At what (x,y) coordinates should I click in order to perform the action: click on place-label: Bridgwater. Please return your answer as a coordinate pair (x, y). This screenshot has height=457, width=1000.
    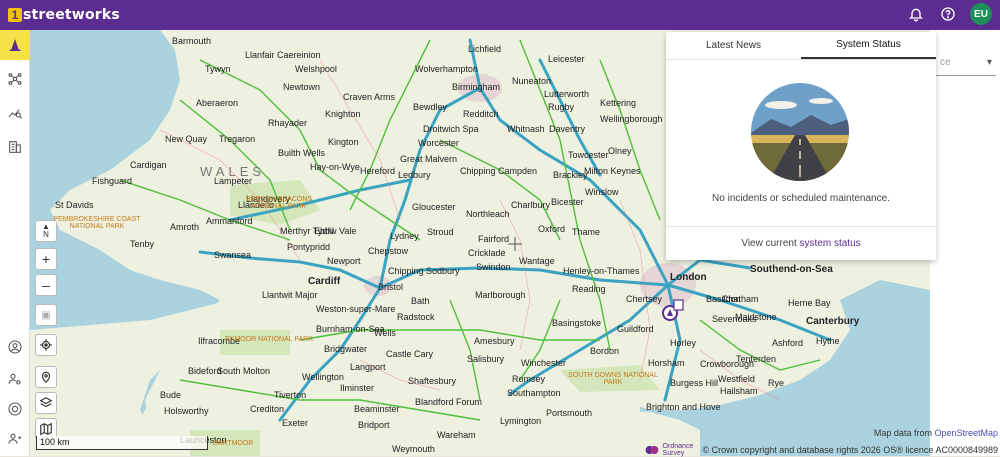
    Looking at the image, I should click on (346, 349).